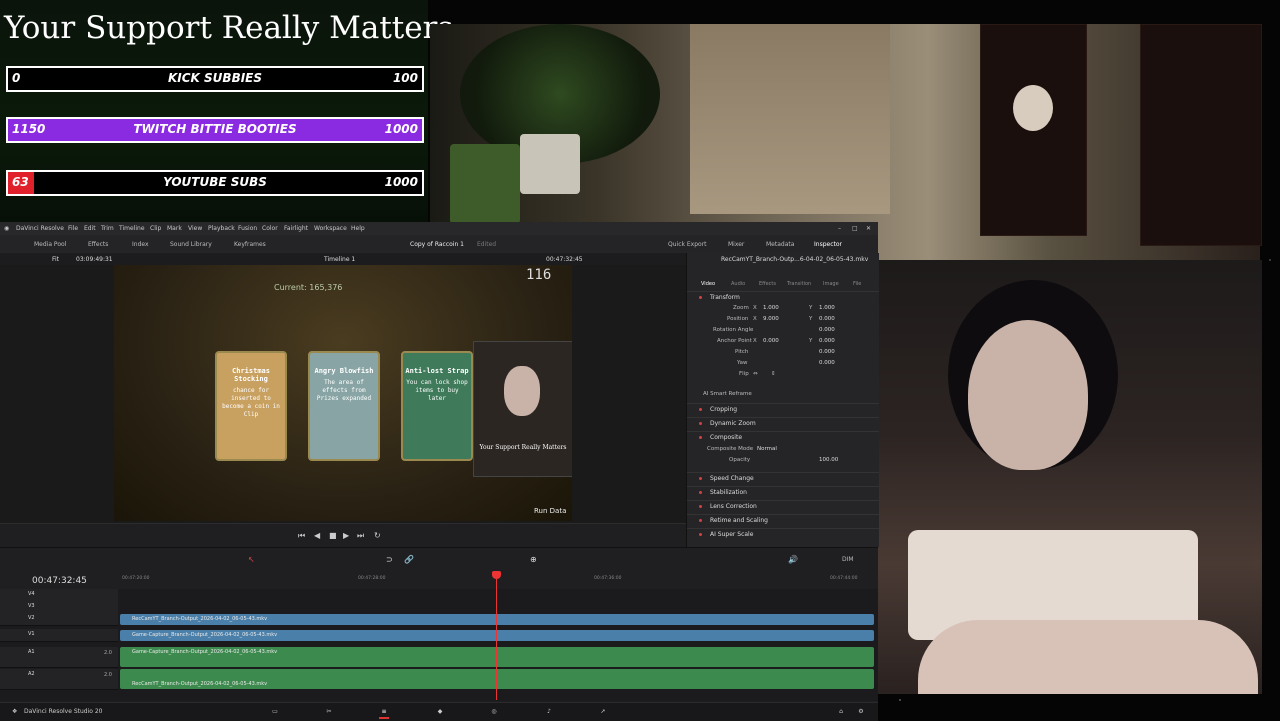  Describe the element at coordinates (270, 228) in the screenshot. I see `menu-color: Color` at that location.